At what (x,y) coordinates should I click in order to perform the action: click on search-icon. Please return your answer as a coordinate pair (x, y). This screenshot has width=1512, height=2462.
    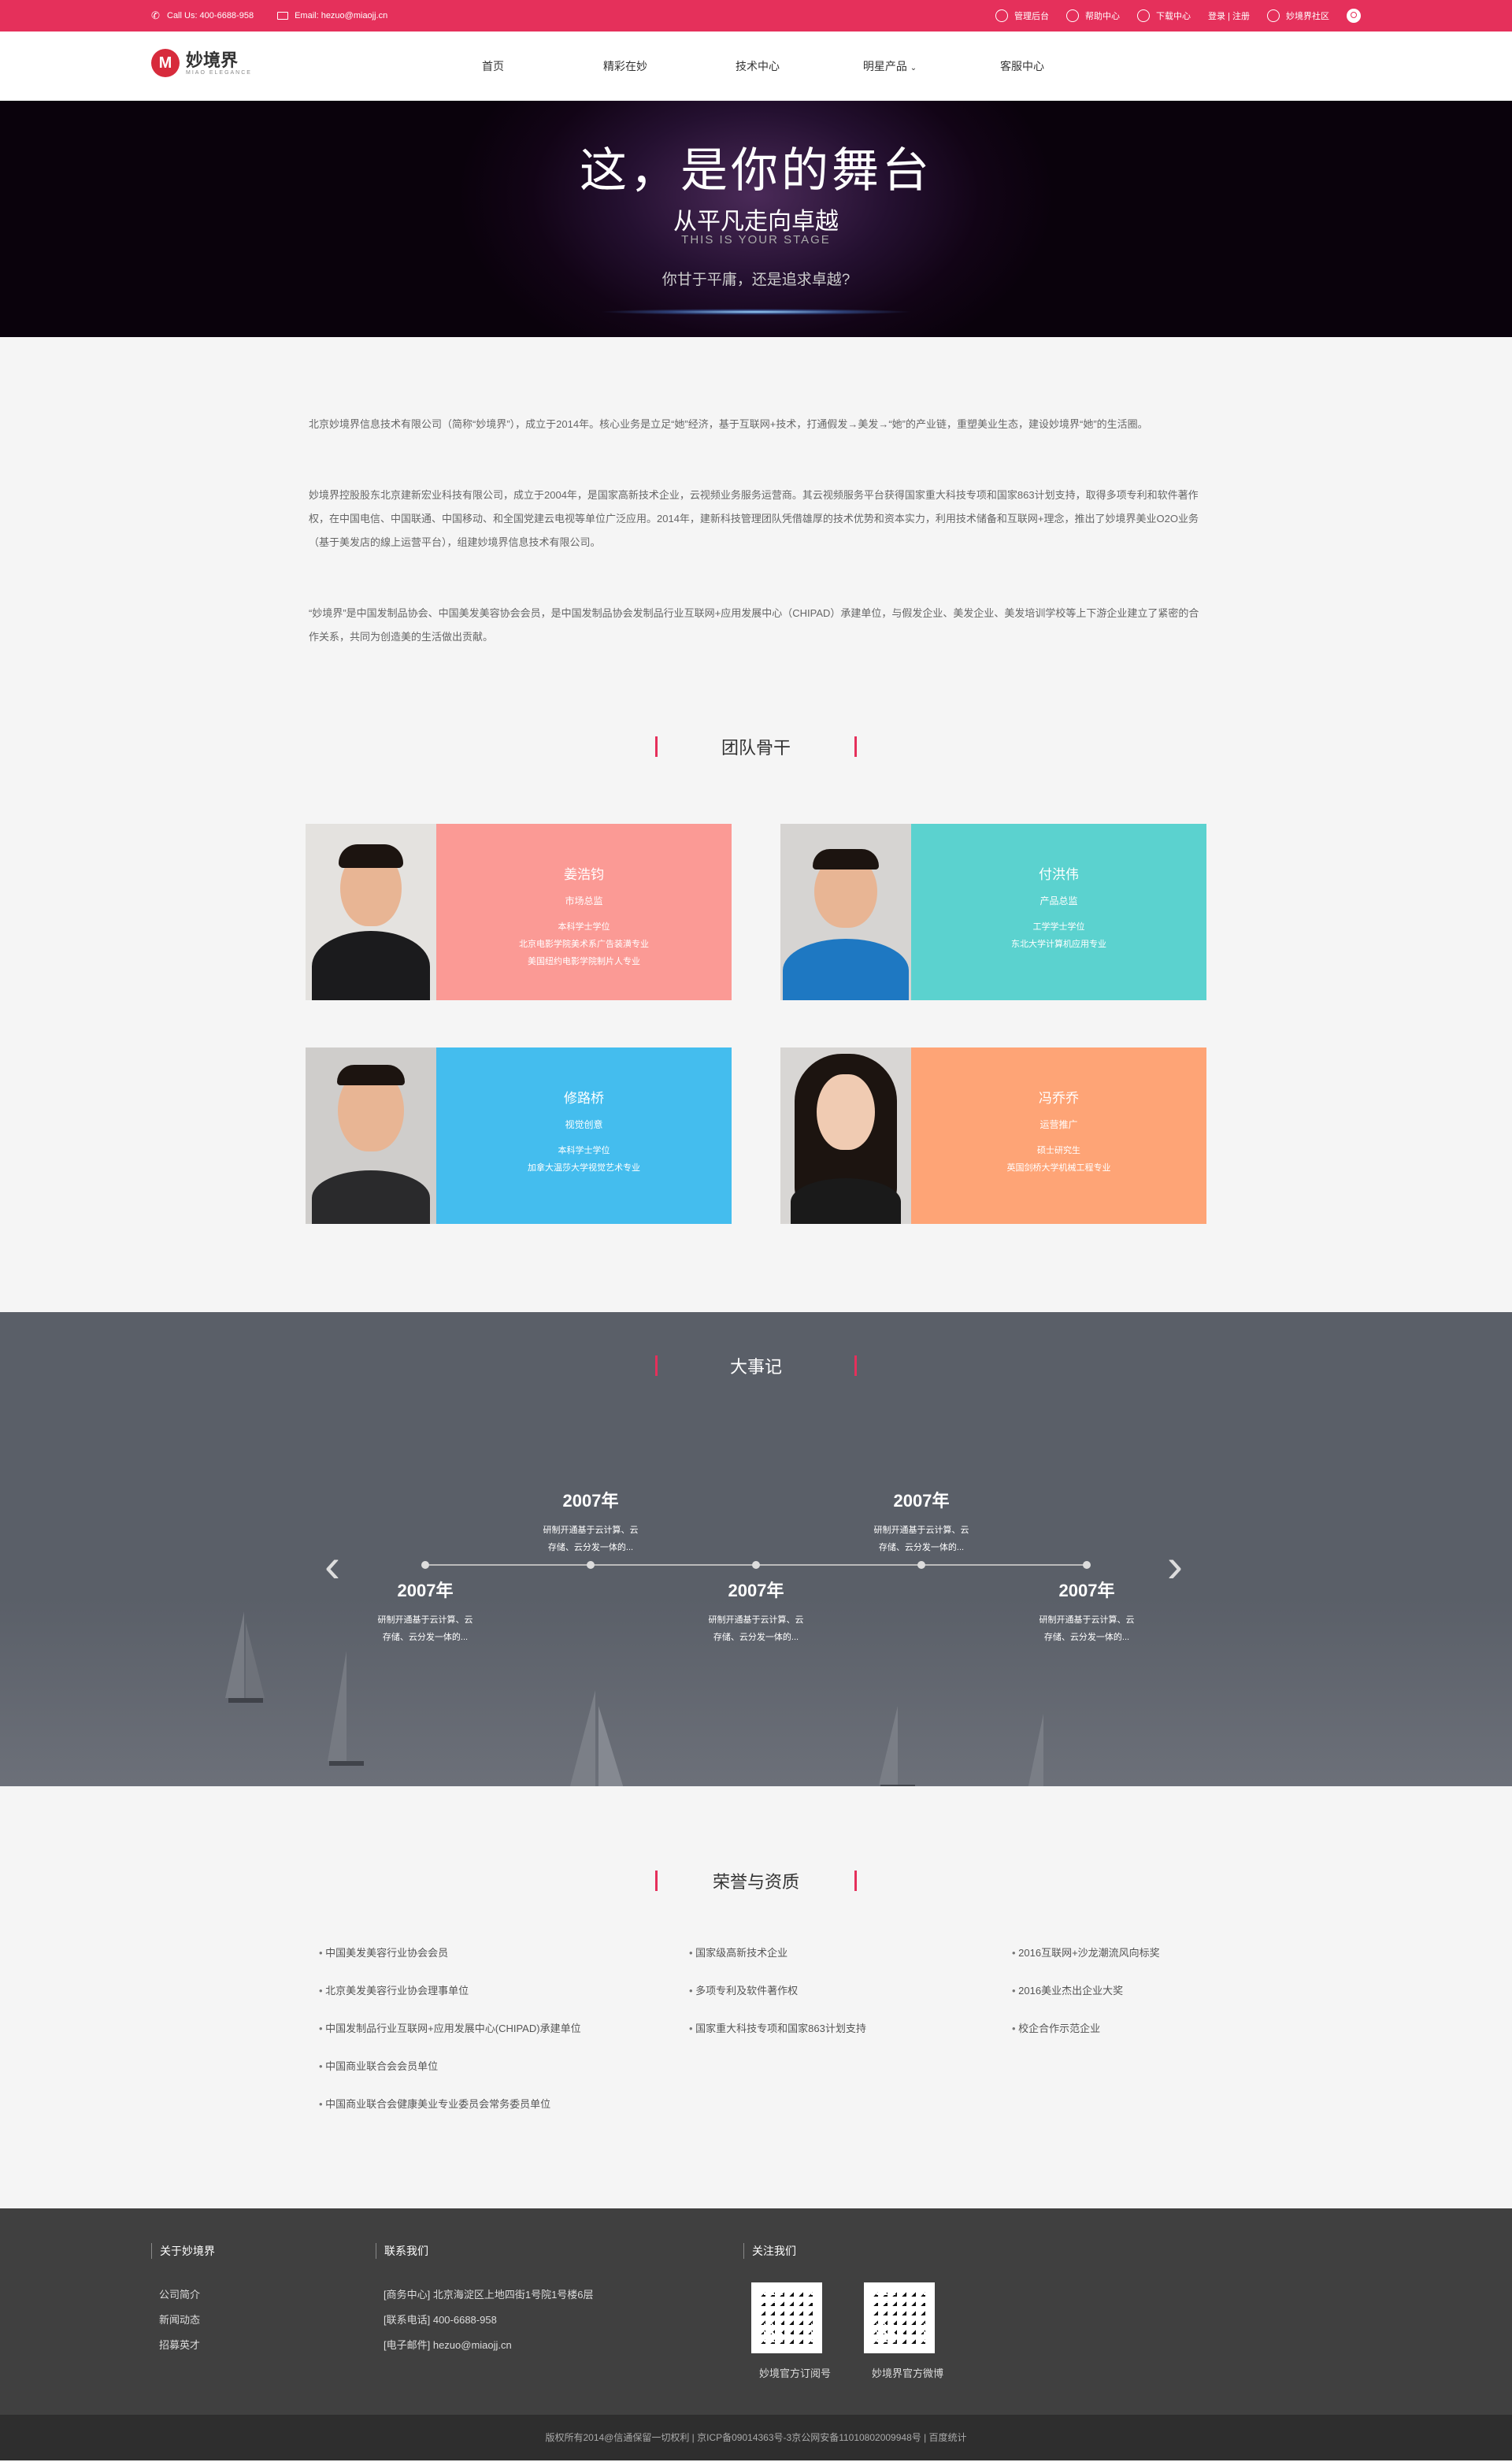
    Looking at the image, I should click on (1354, 16).